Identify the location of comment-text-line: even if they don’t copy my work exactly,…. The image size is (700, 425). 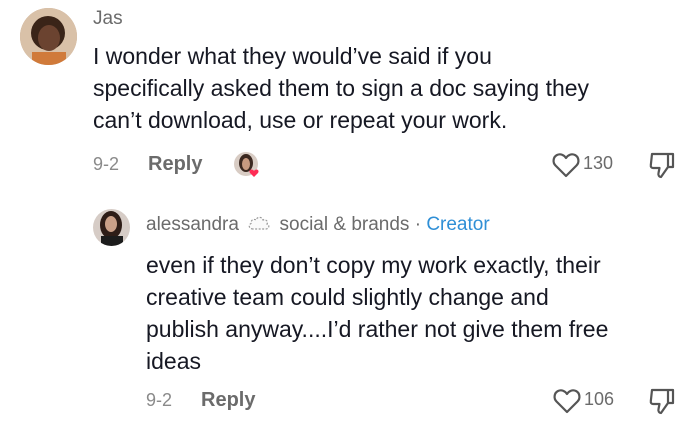
(373, 265).